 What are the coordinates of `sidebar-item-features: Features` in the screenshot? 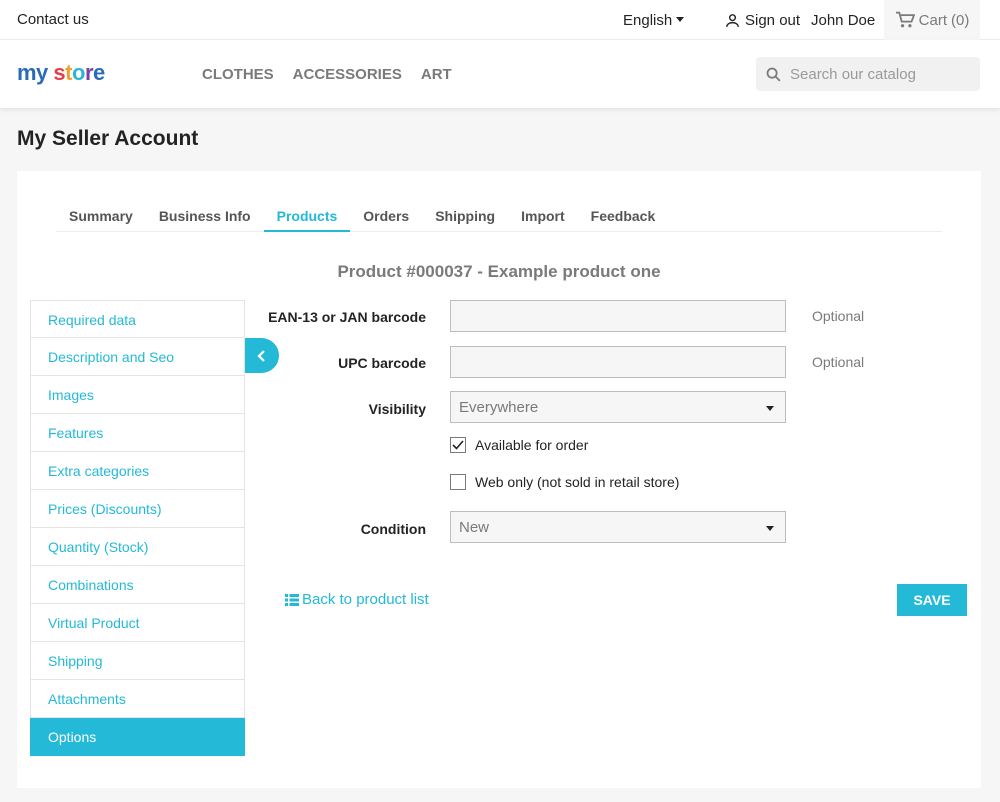 It's located at (137, 433).